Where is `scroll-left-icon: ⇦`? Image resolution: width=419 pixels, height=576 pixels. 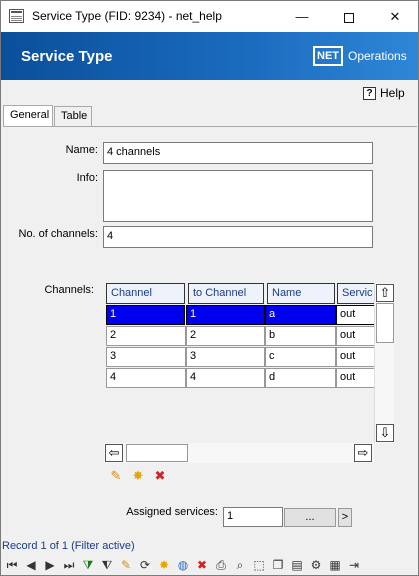
scroll-left-icon: ⇦ is located at coordinates (114, 453).